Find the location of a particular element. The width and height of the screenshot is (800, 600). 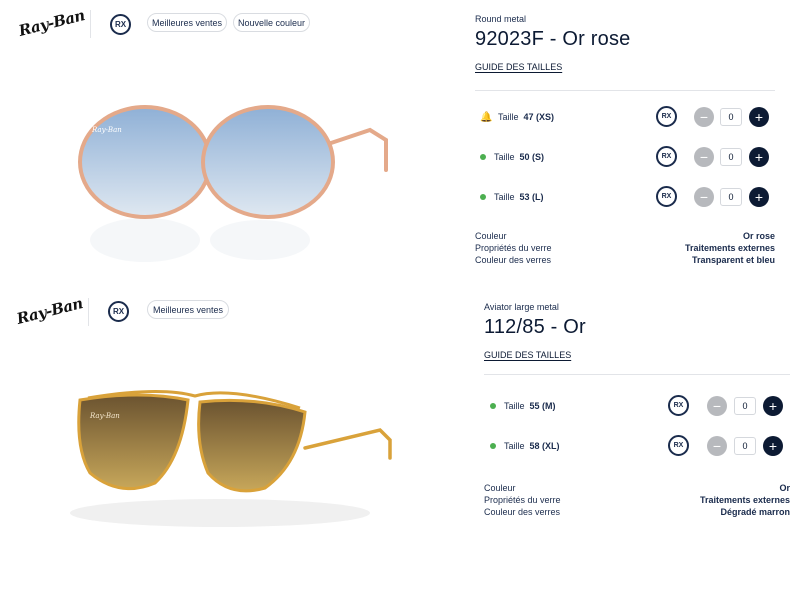

product-info: Round metal 92023F - Or rose is located at coordinates (553, 32).